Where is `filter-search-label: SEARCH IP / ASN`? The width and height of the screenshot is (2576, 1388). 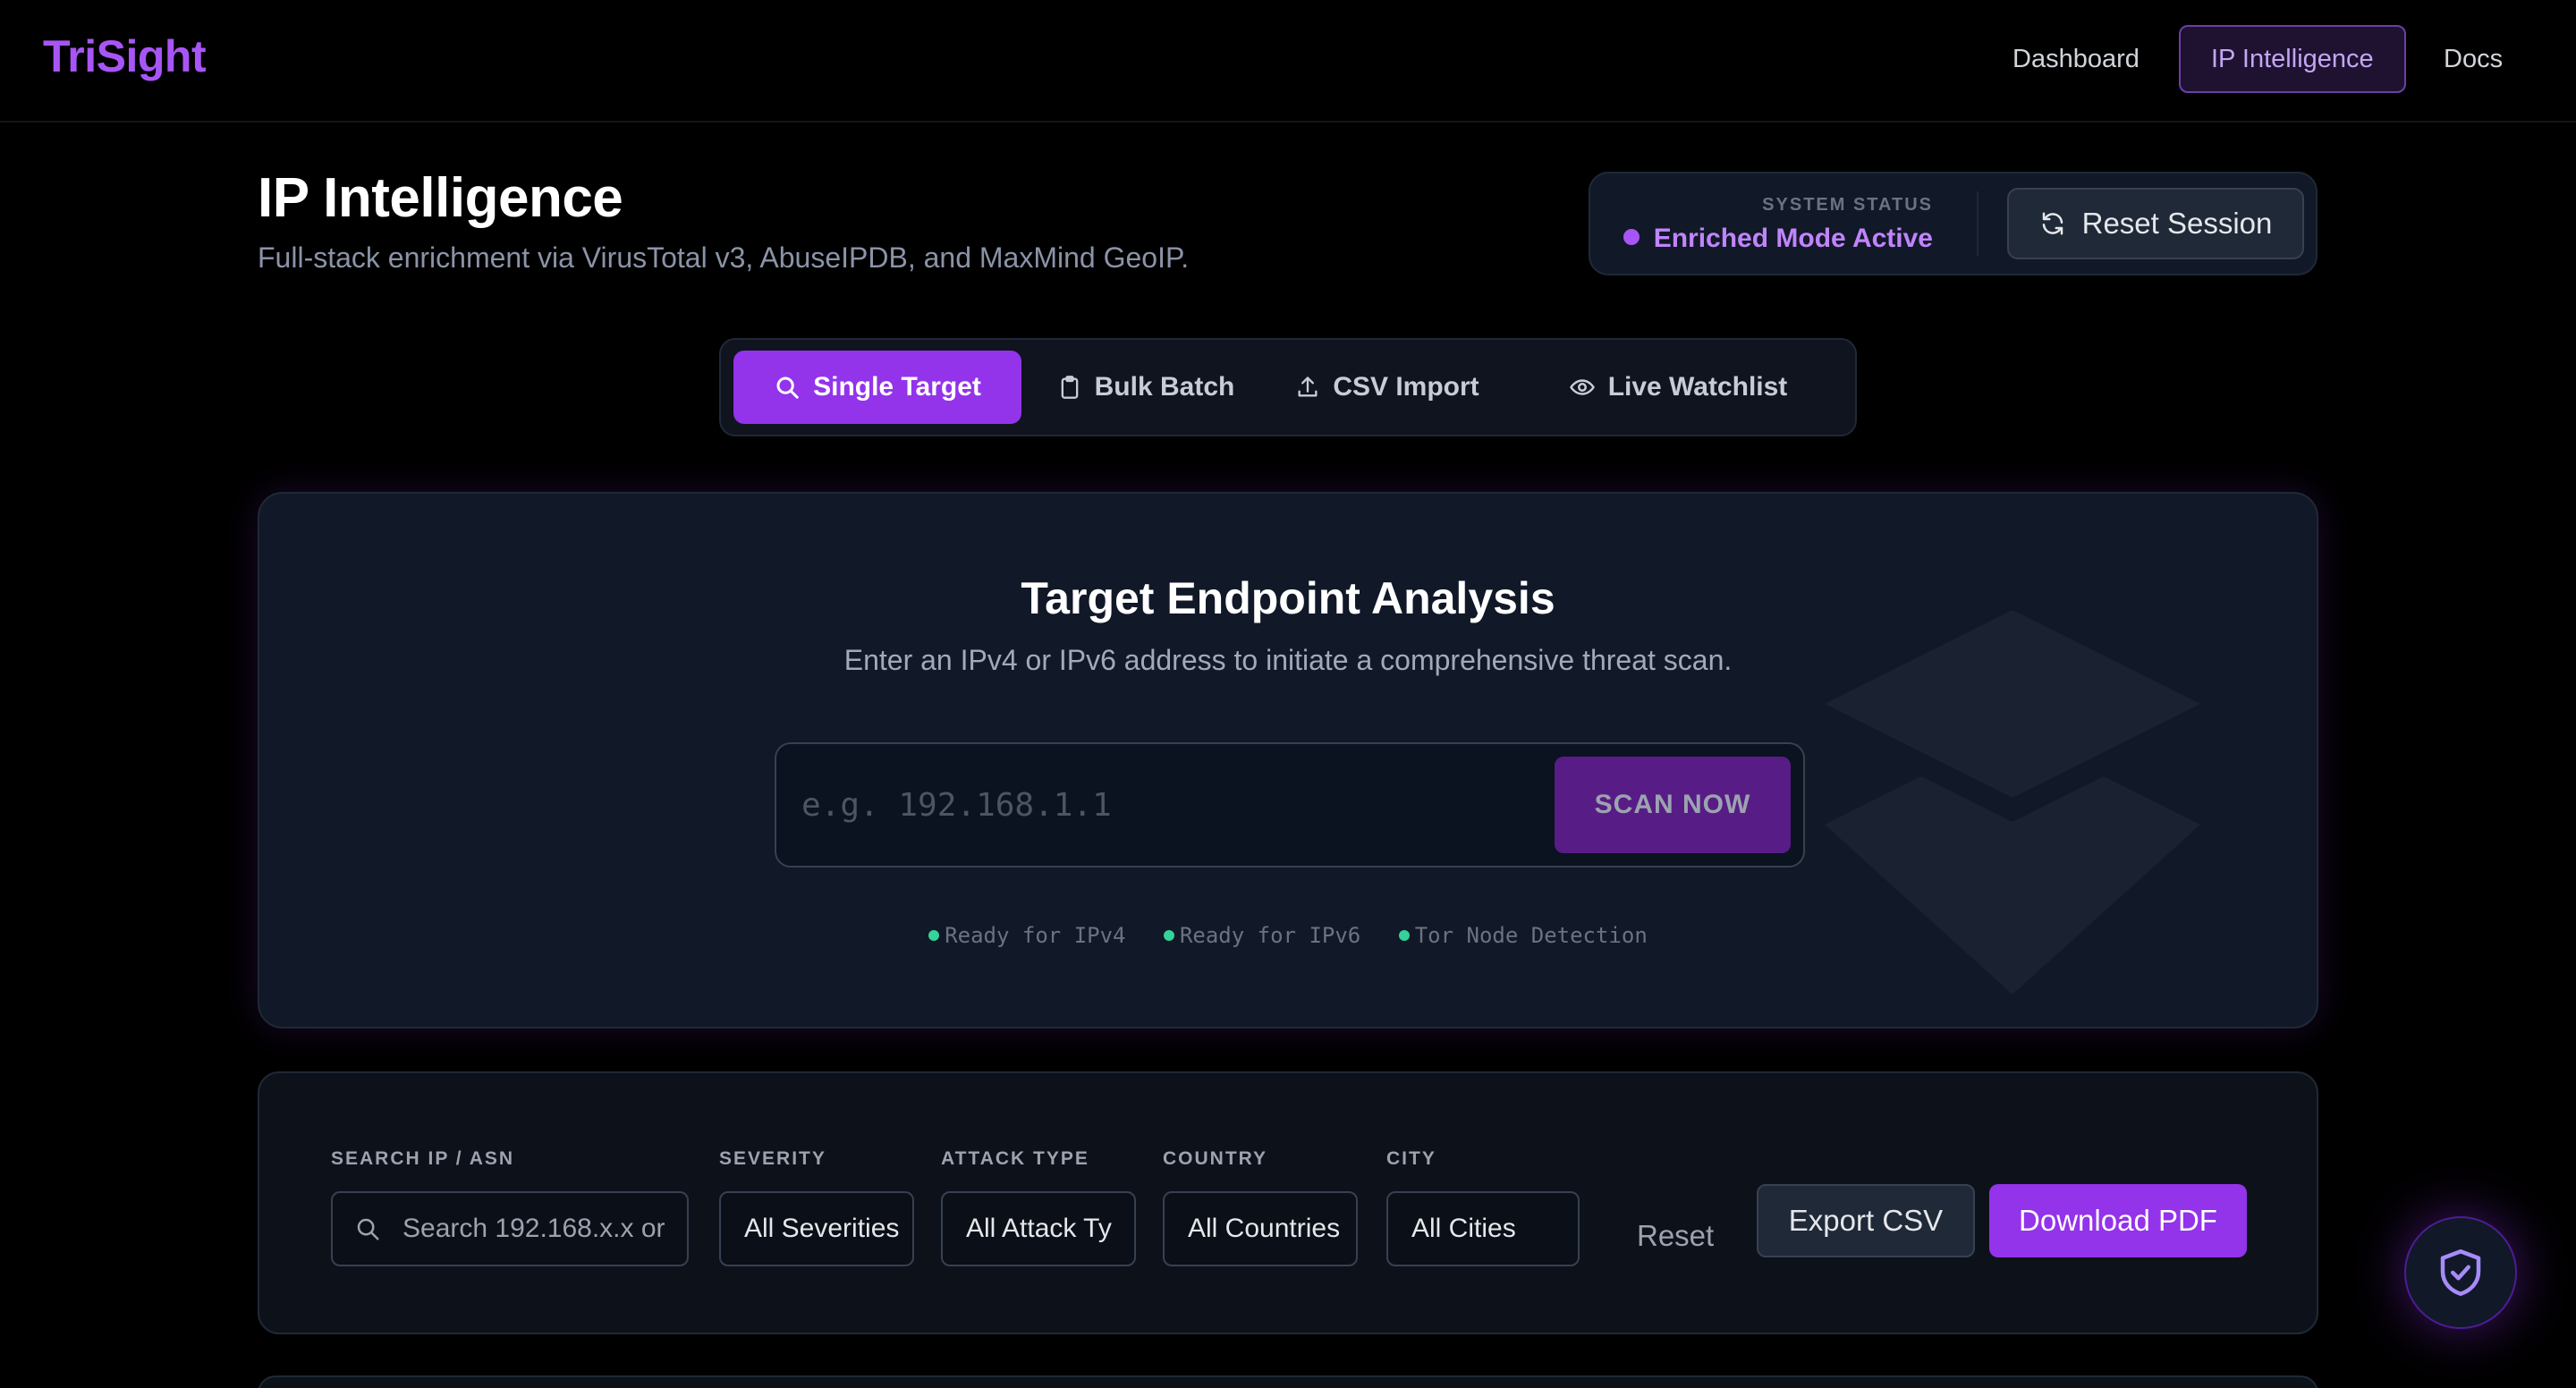 filter-search-label: SEARCH IP / ASN is located at coordinates (423, 1159).